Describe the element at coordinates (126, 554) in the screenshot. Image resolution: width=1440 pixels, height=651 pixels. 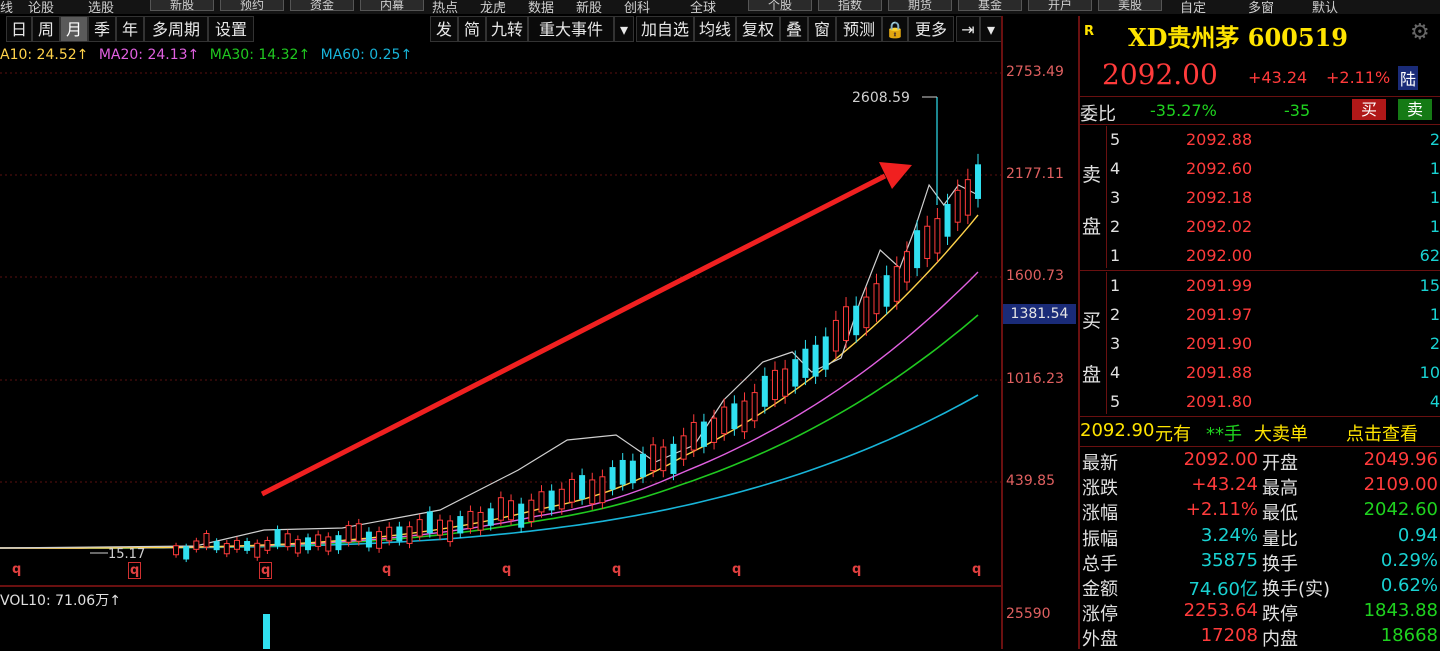
I see `low-price-label: 15.17` at that location.